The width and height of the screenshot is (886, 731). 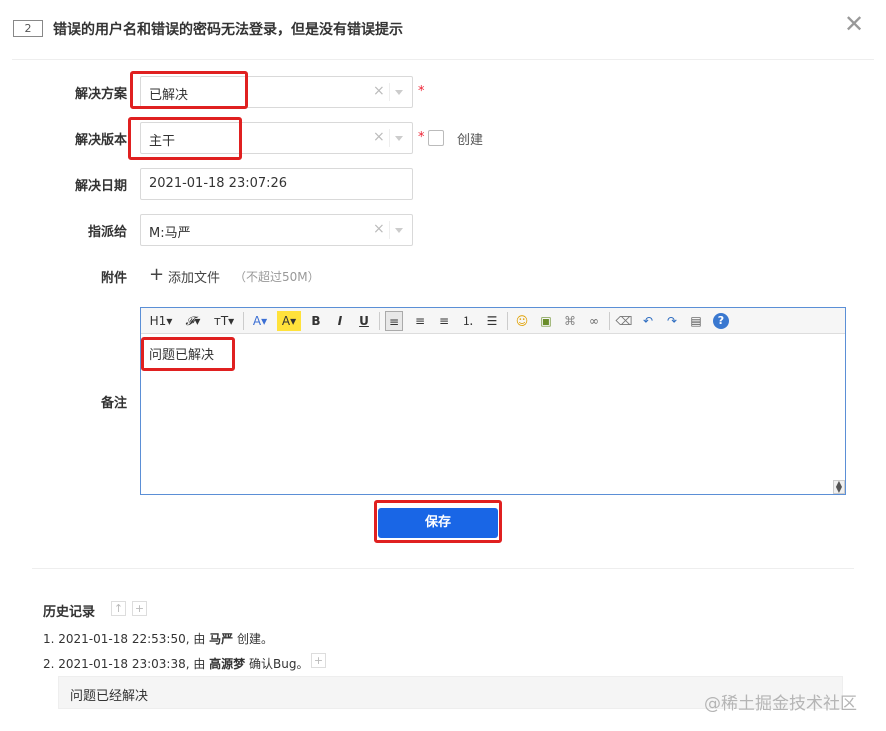 I want to click on font-color-button: A▾, so click(x=260, y=321).